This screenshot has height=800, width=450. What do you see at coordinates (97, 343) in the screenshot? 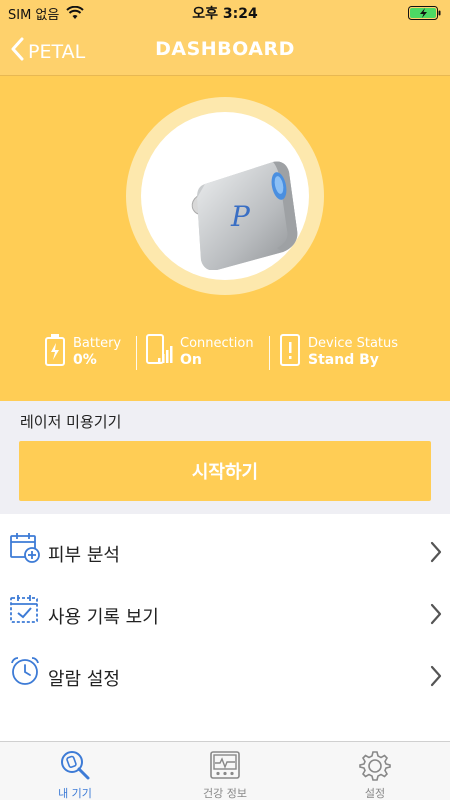
I see `battery-label: Battery` at bounding box center [97, 343].